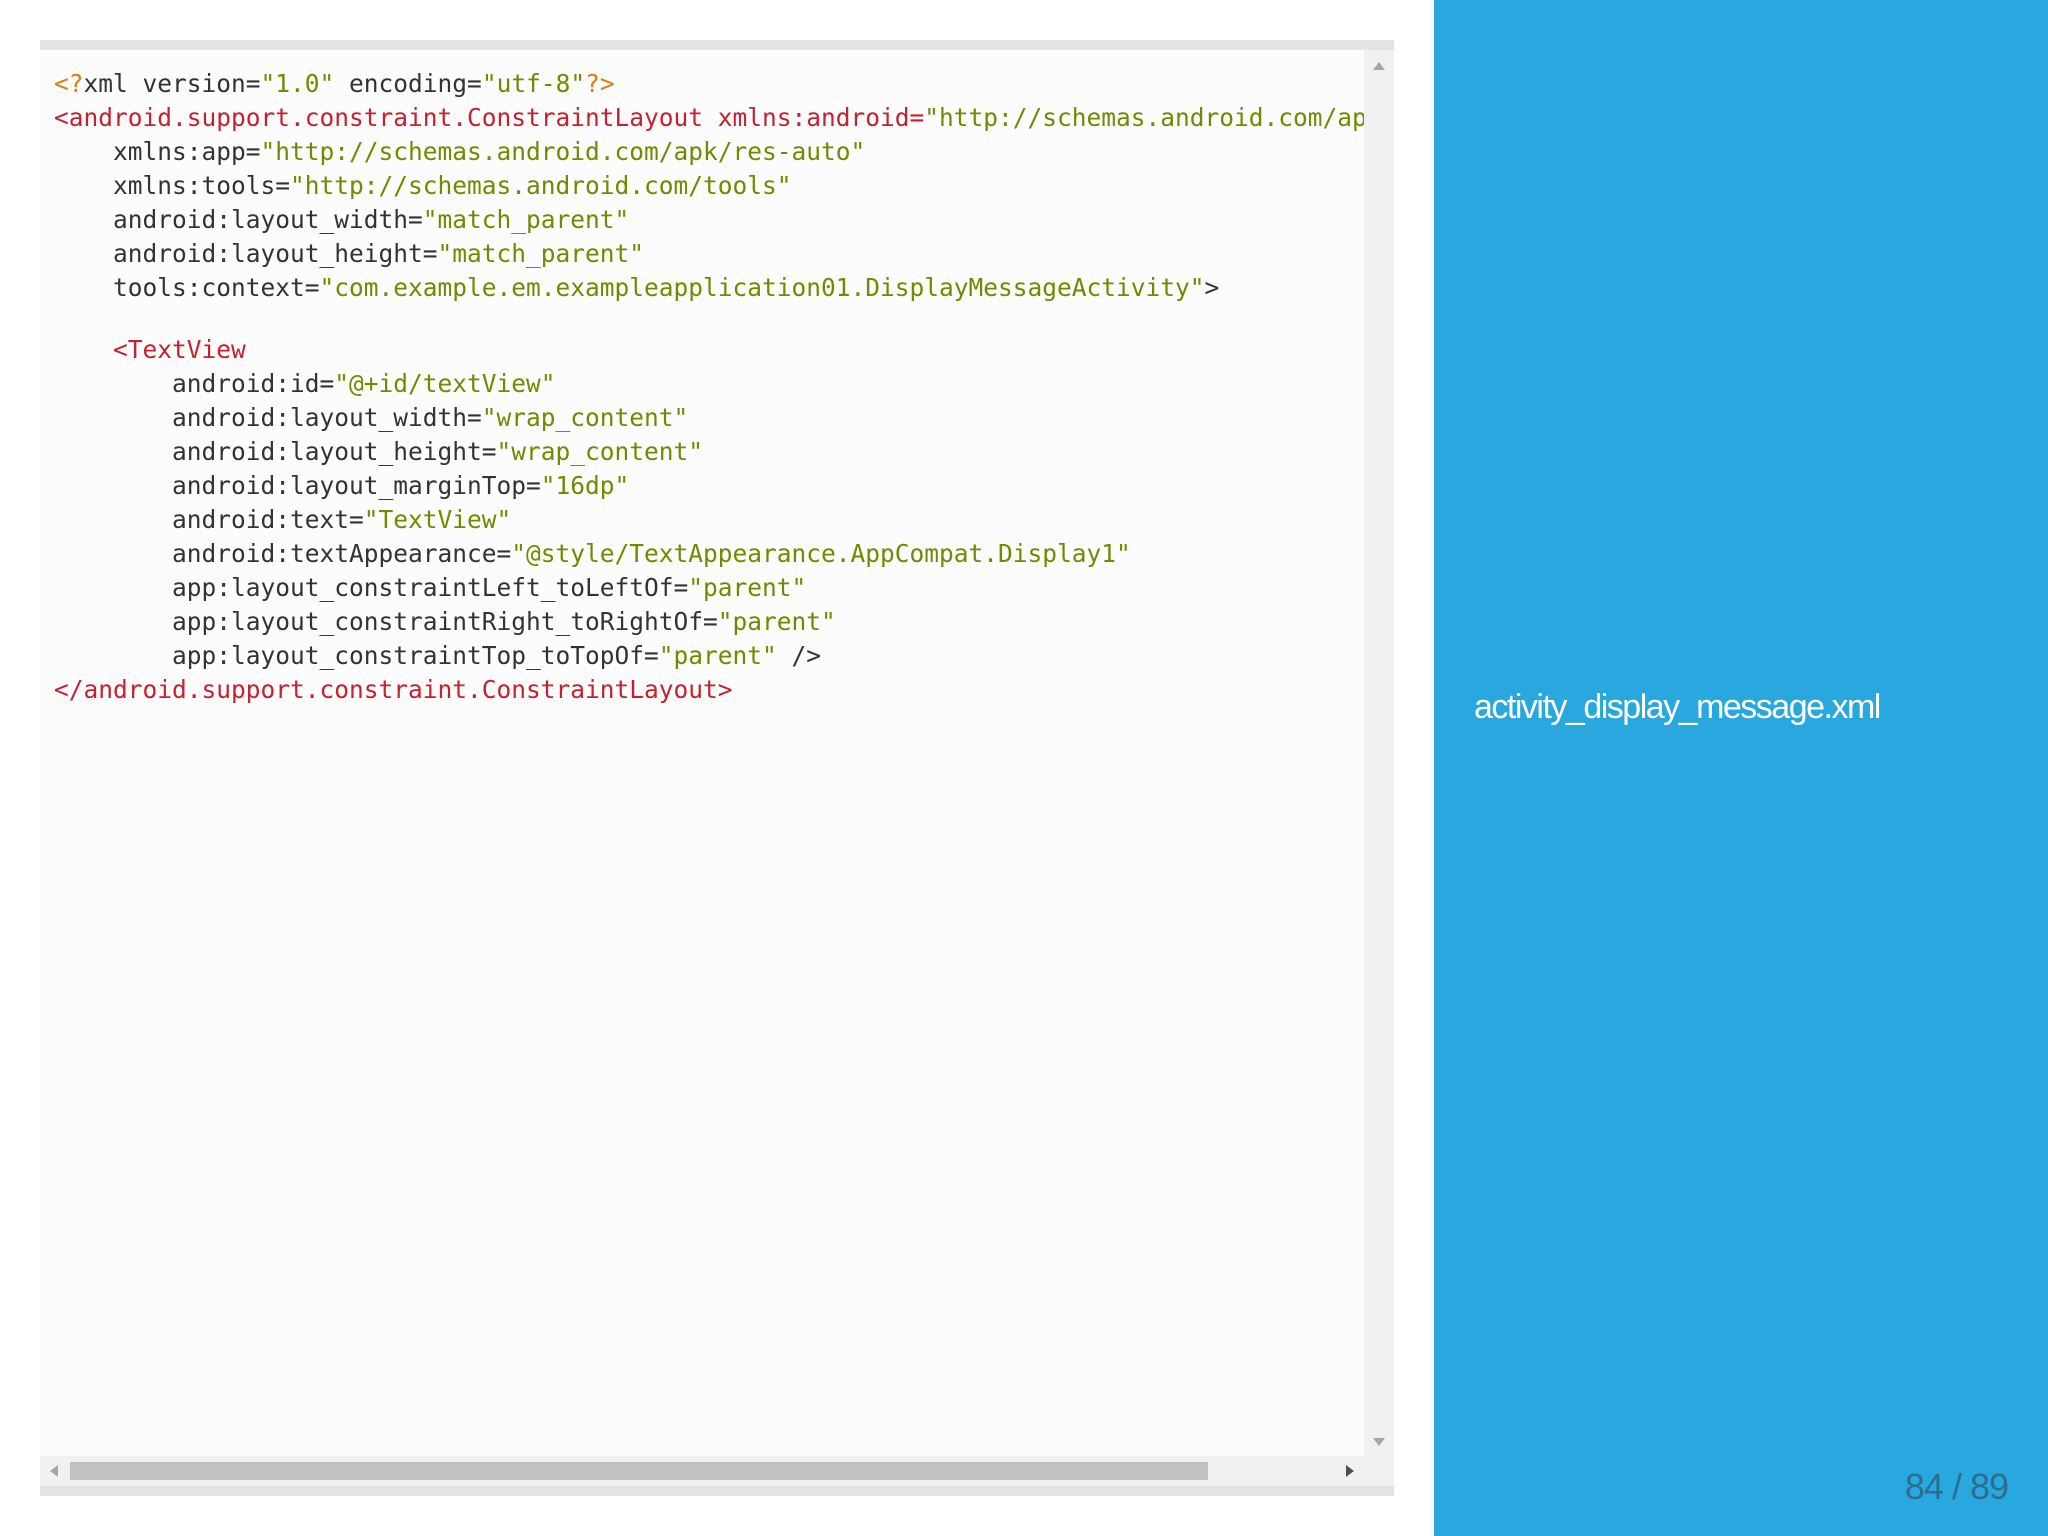 This screenshot has height=1536, width=2048. What do you see at coordinates (356, 655) in the screenshot?
I see `code-token: app:layout_constraintTop_toTopOf=` at bounding box center [356, 655].